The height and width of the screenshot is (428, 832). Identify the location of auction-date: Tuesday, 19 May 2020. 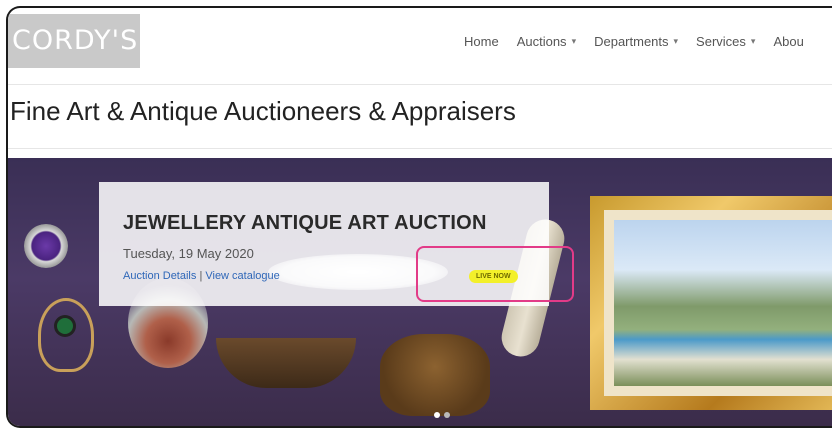
(188, 253).